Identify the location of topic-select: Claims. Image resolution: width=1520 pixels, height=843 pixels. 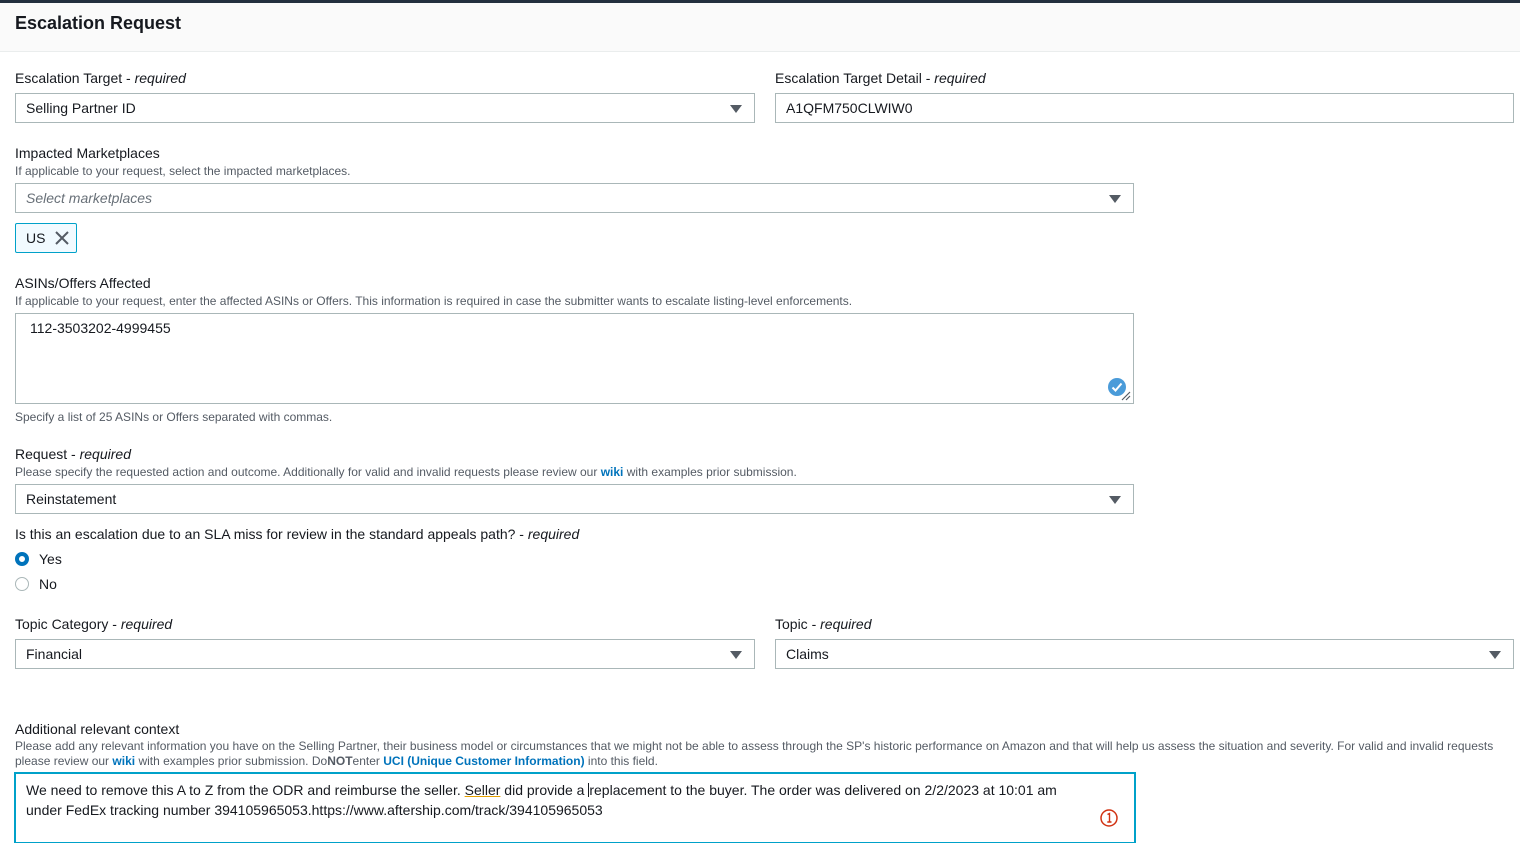
(1144, 654).